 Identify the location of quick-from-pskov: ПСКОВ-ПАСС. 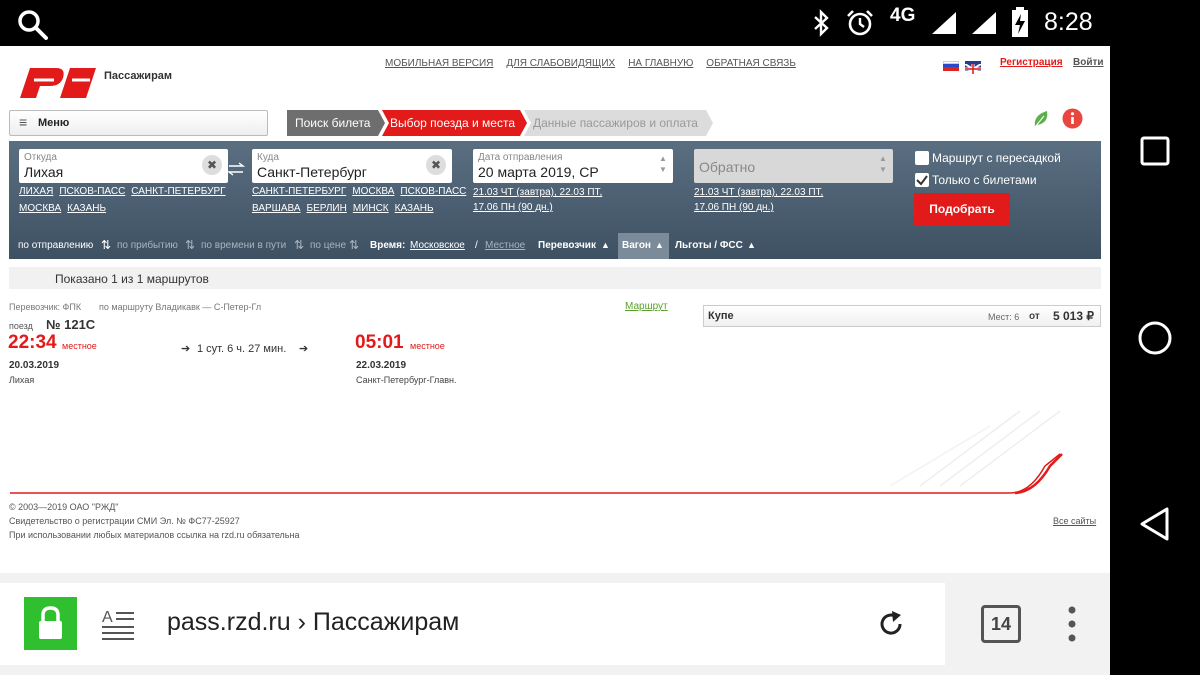
(92, 191).